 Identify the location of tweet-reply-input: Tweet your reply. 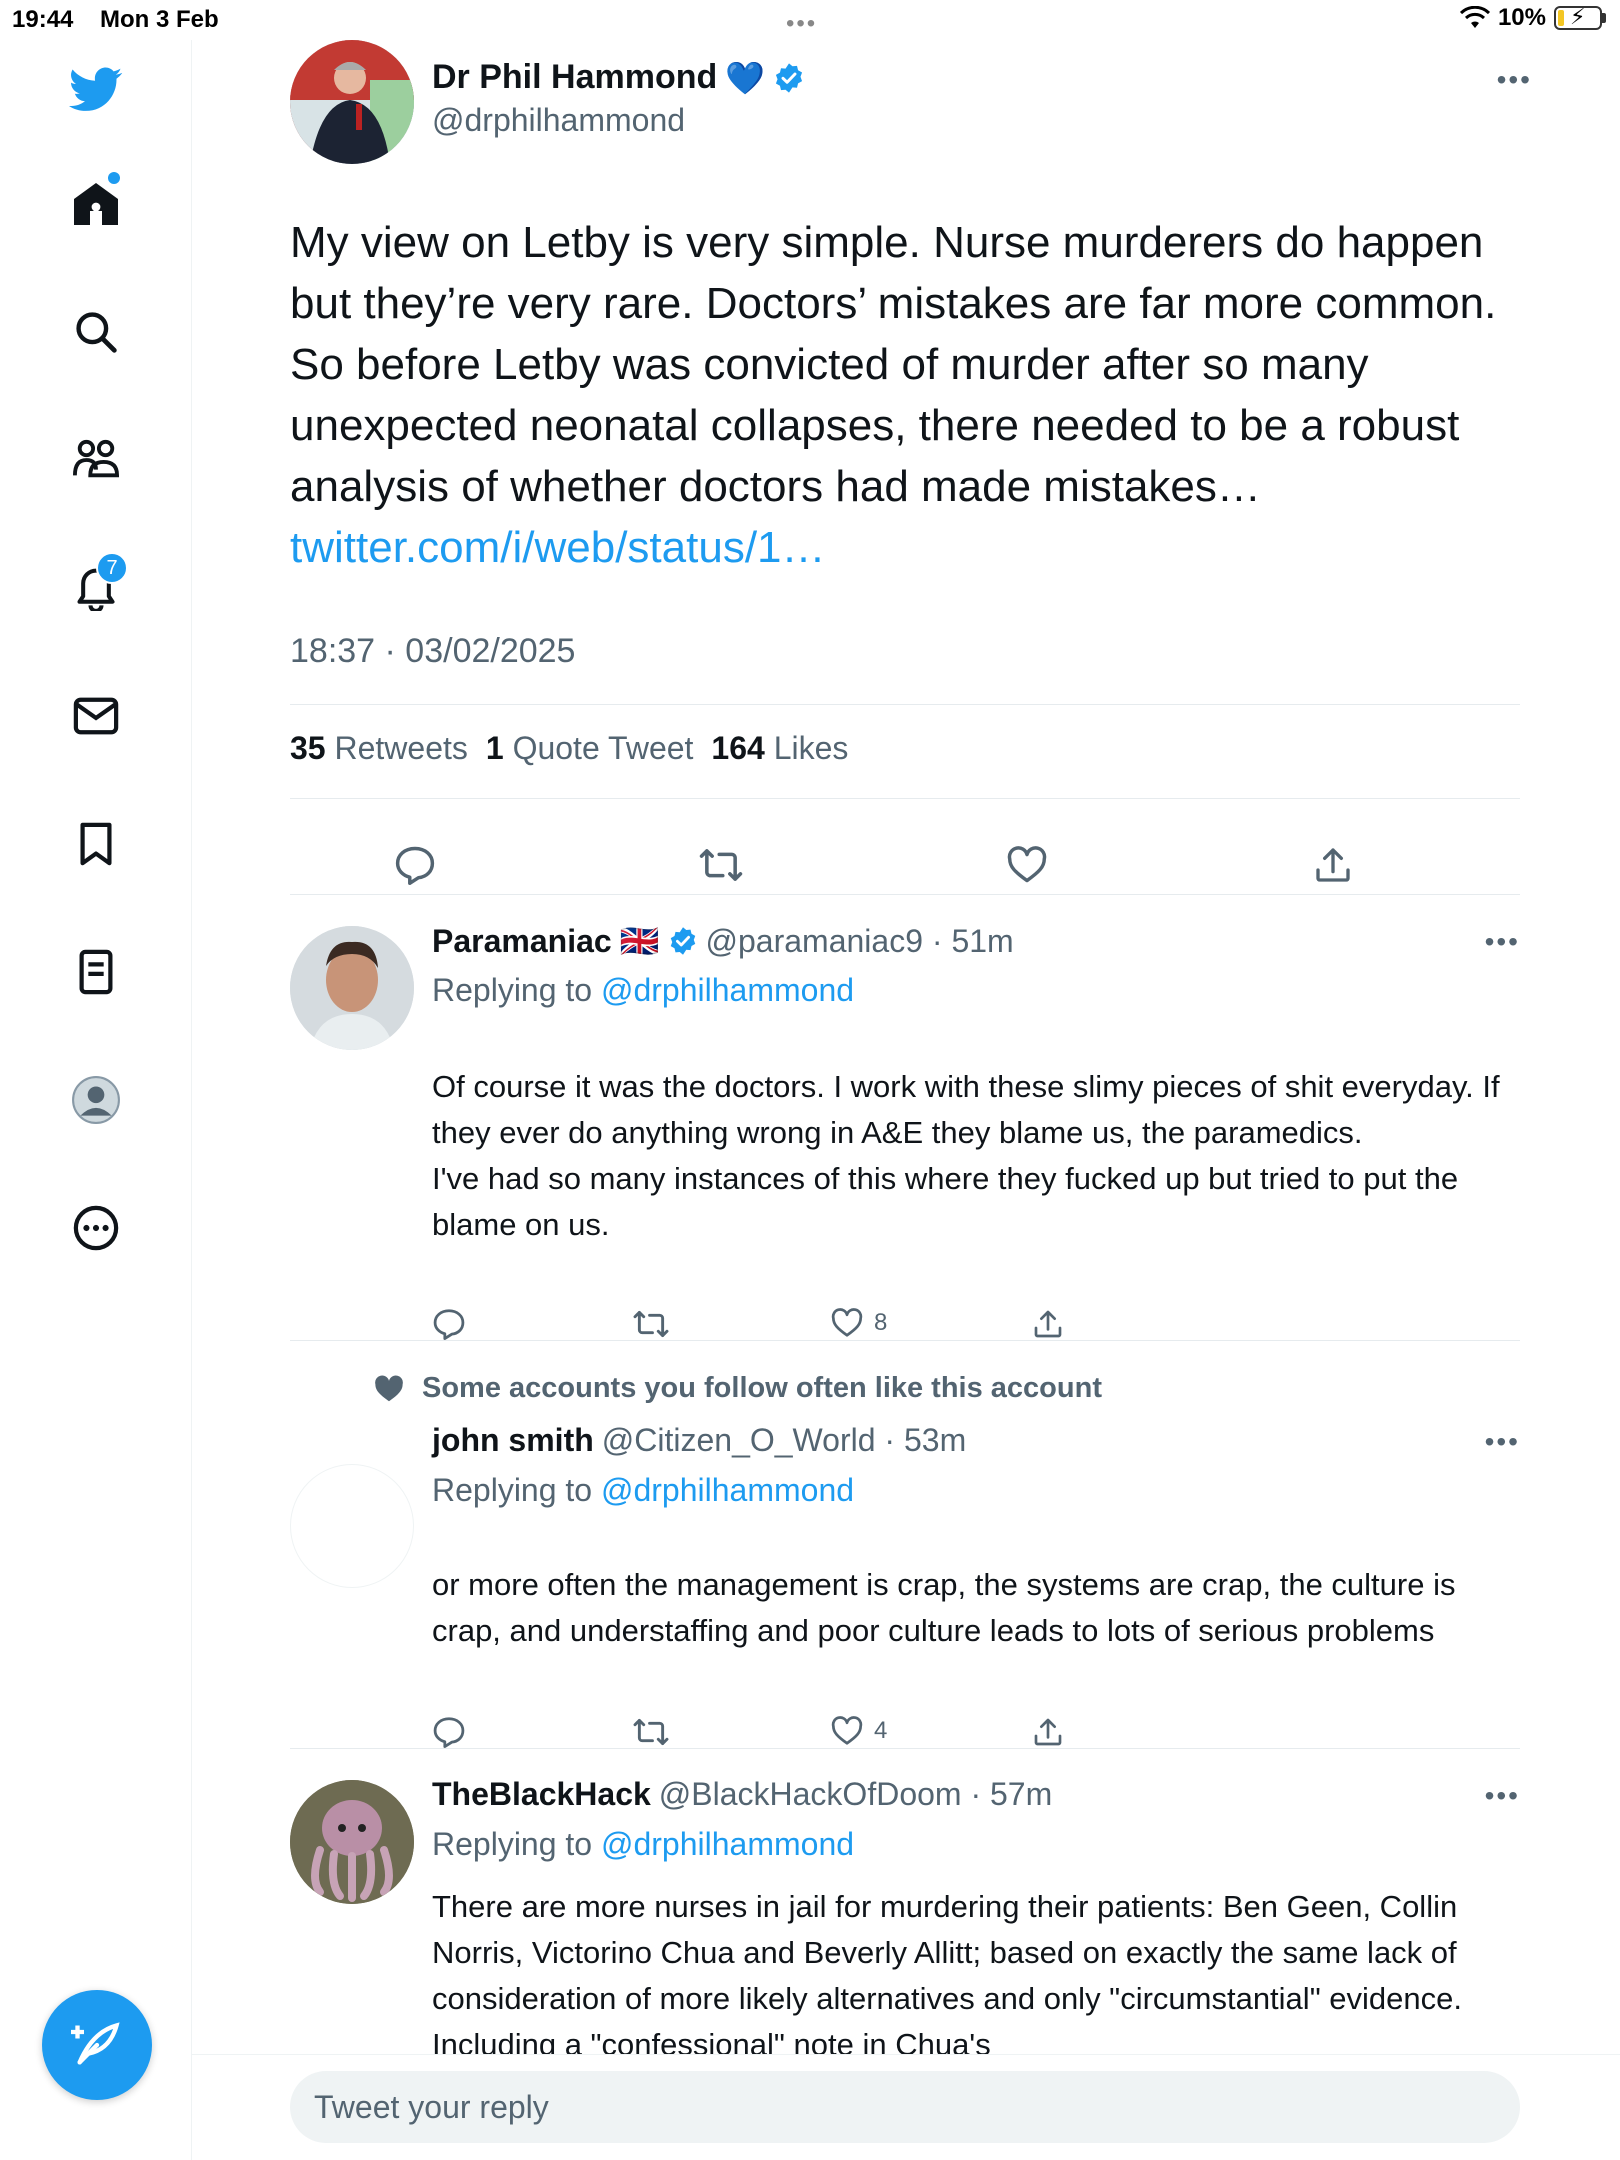
(905, 2107).